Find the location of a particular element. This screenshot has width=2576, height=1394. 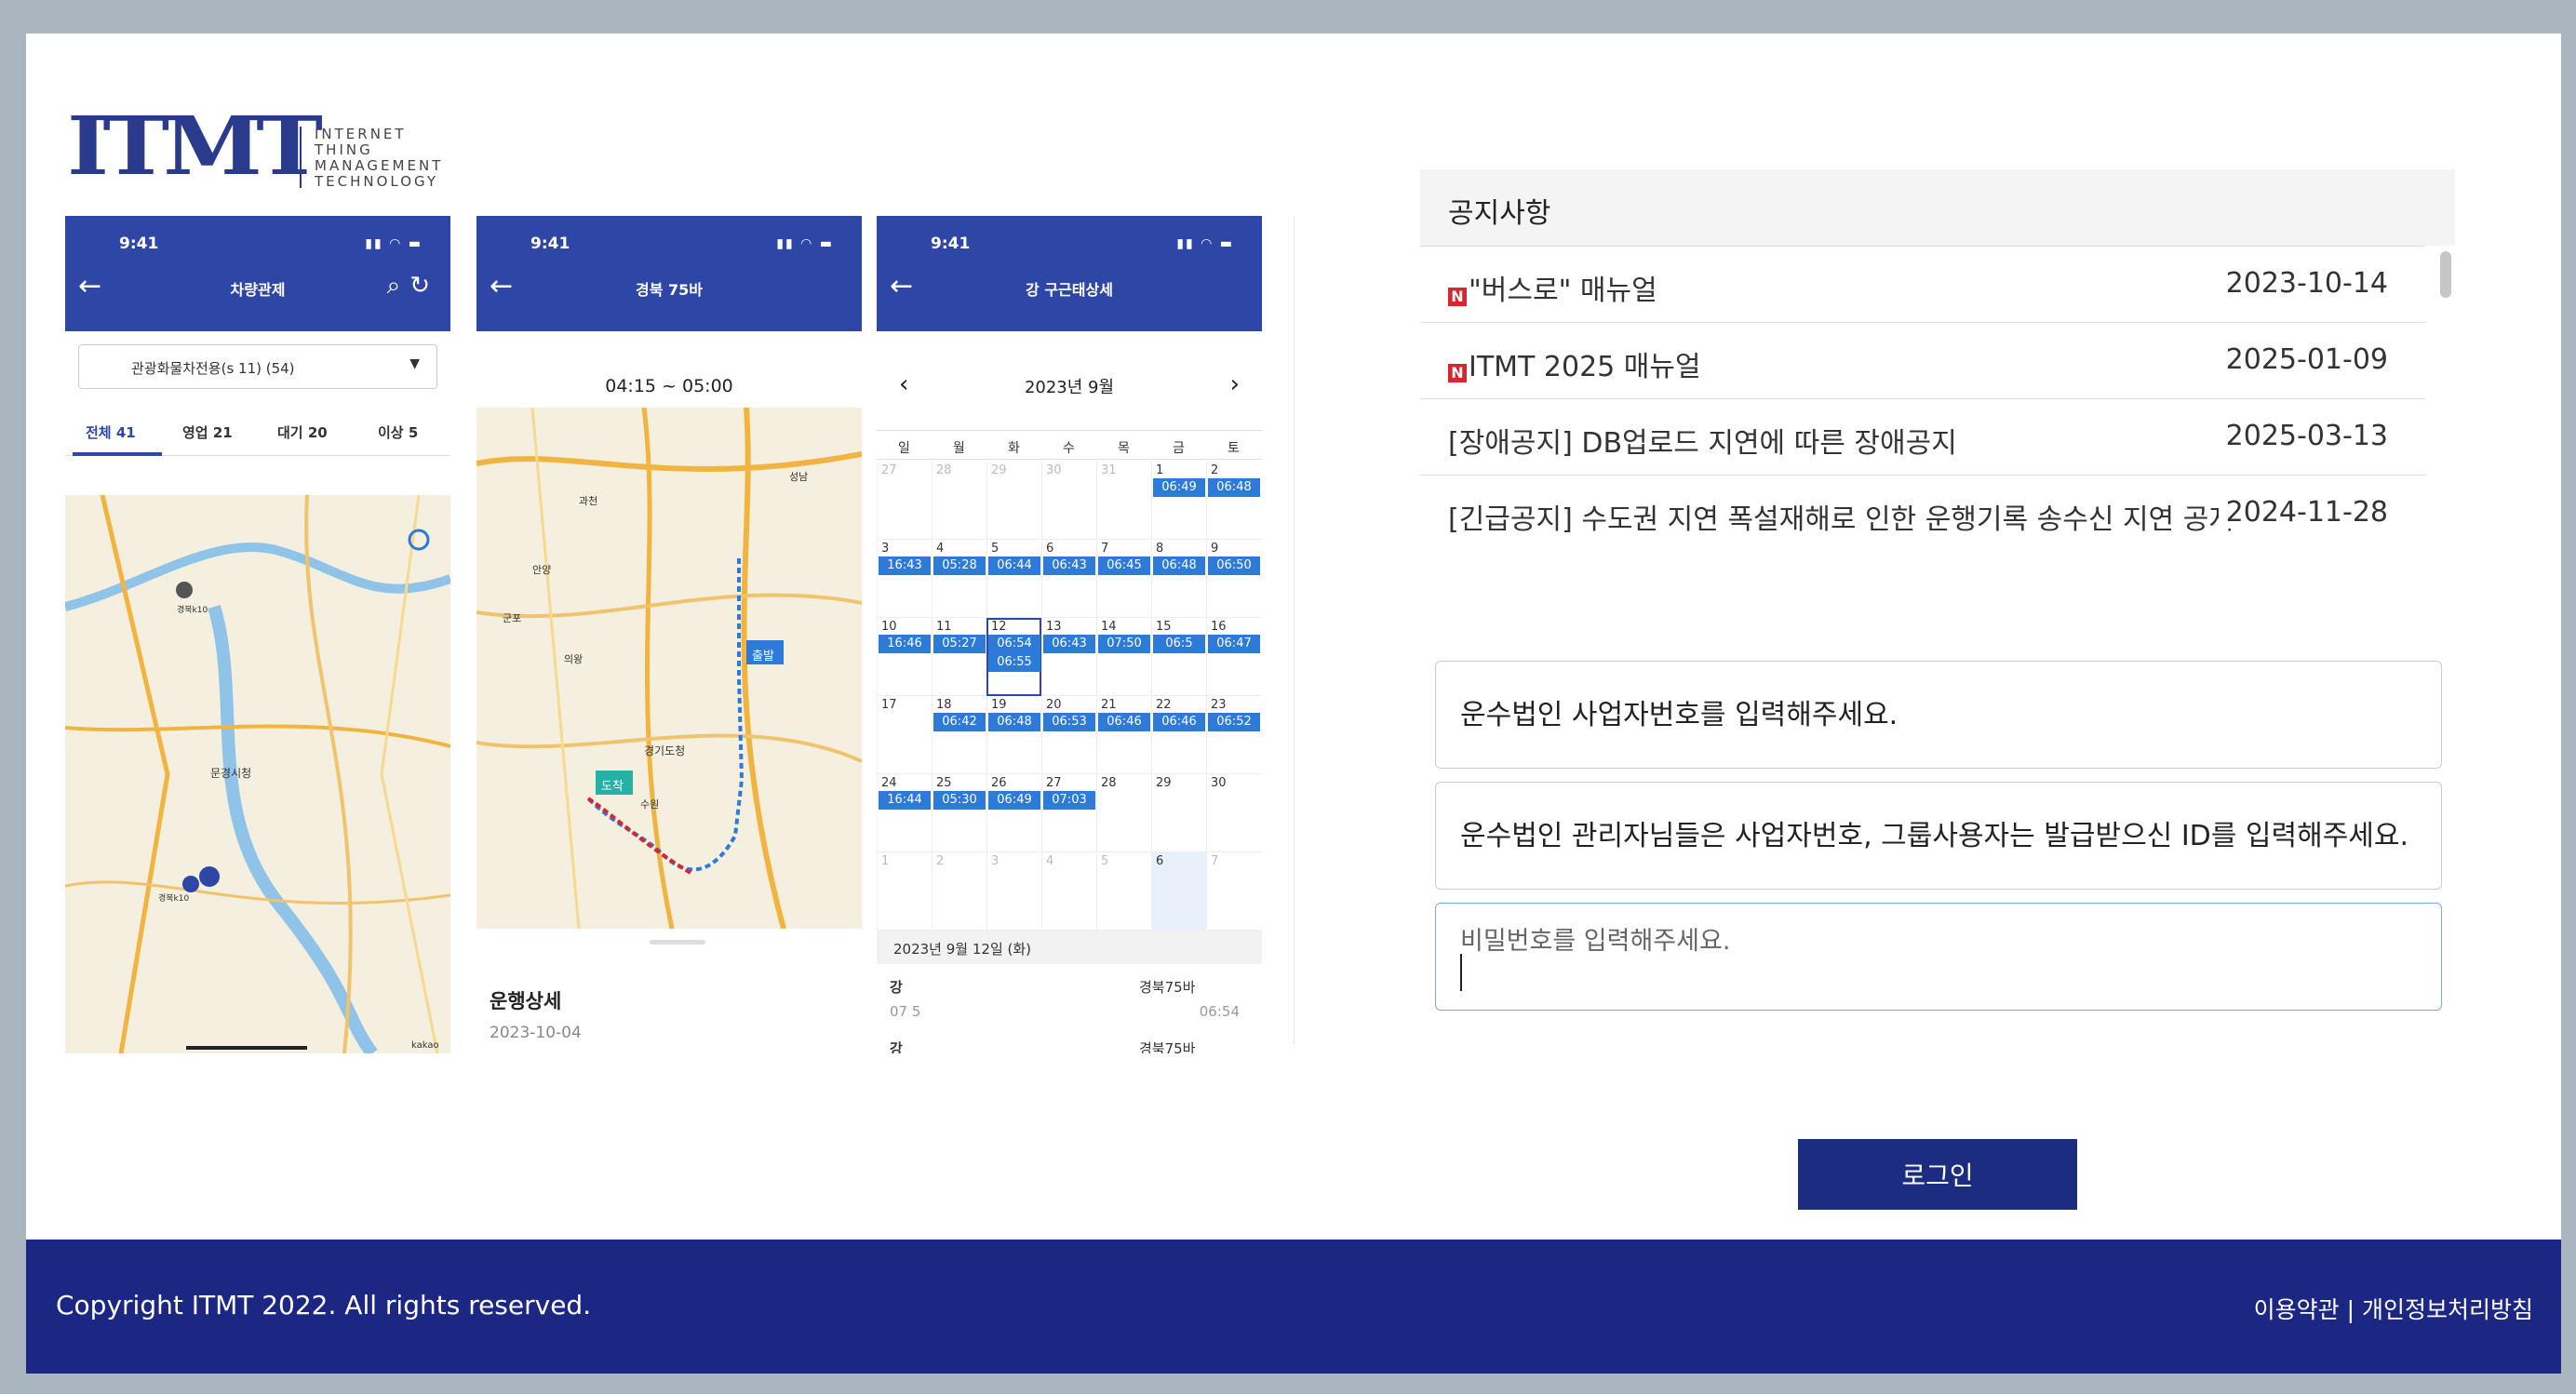

attendance-event: 05:30 is located at coordinates (959, 800).